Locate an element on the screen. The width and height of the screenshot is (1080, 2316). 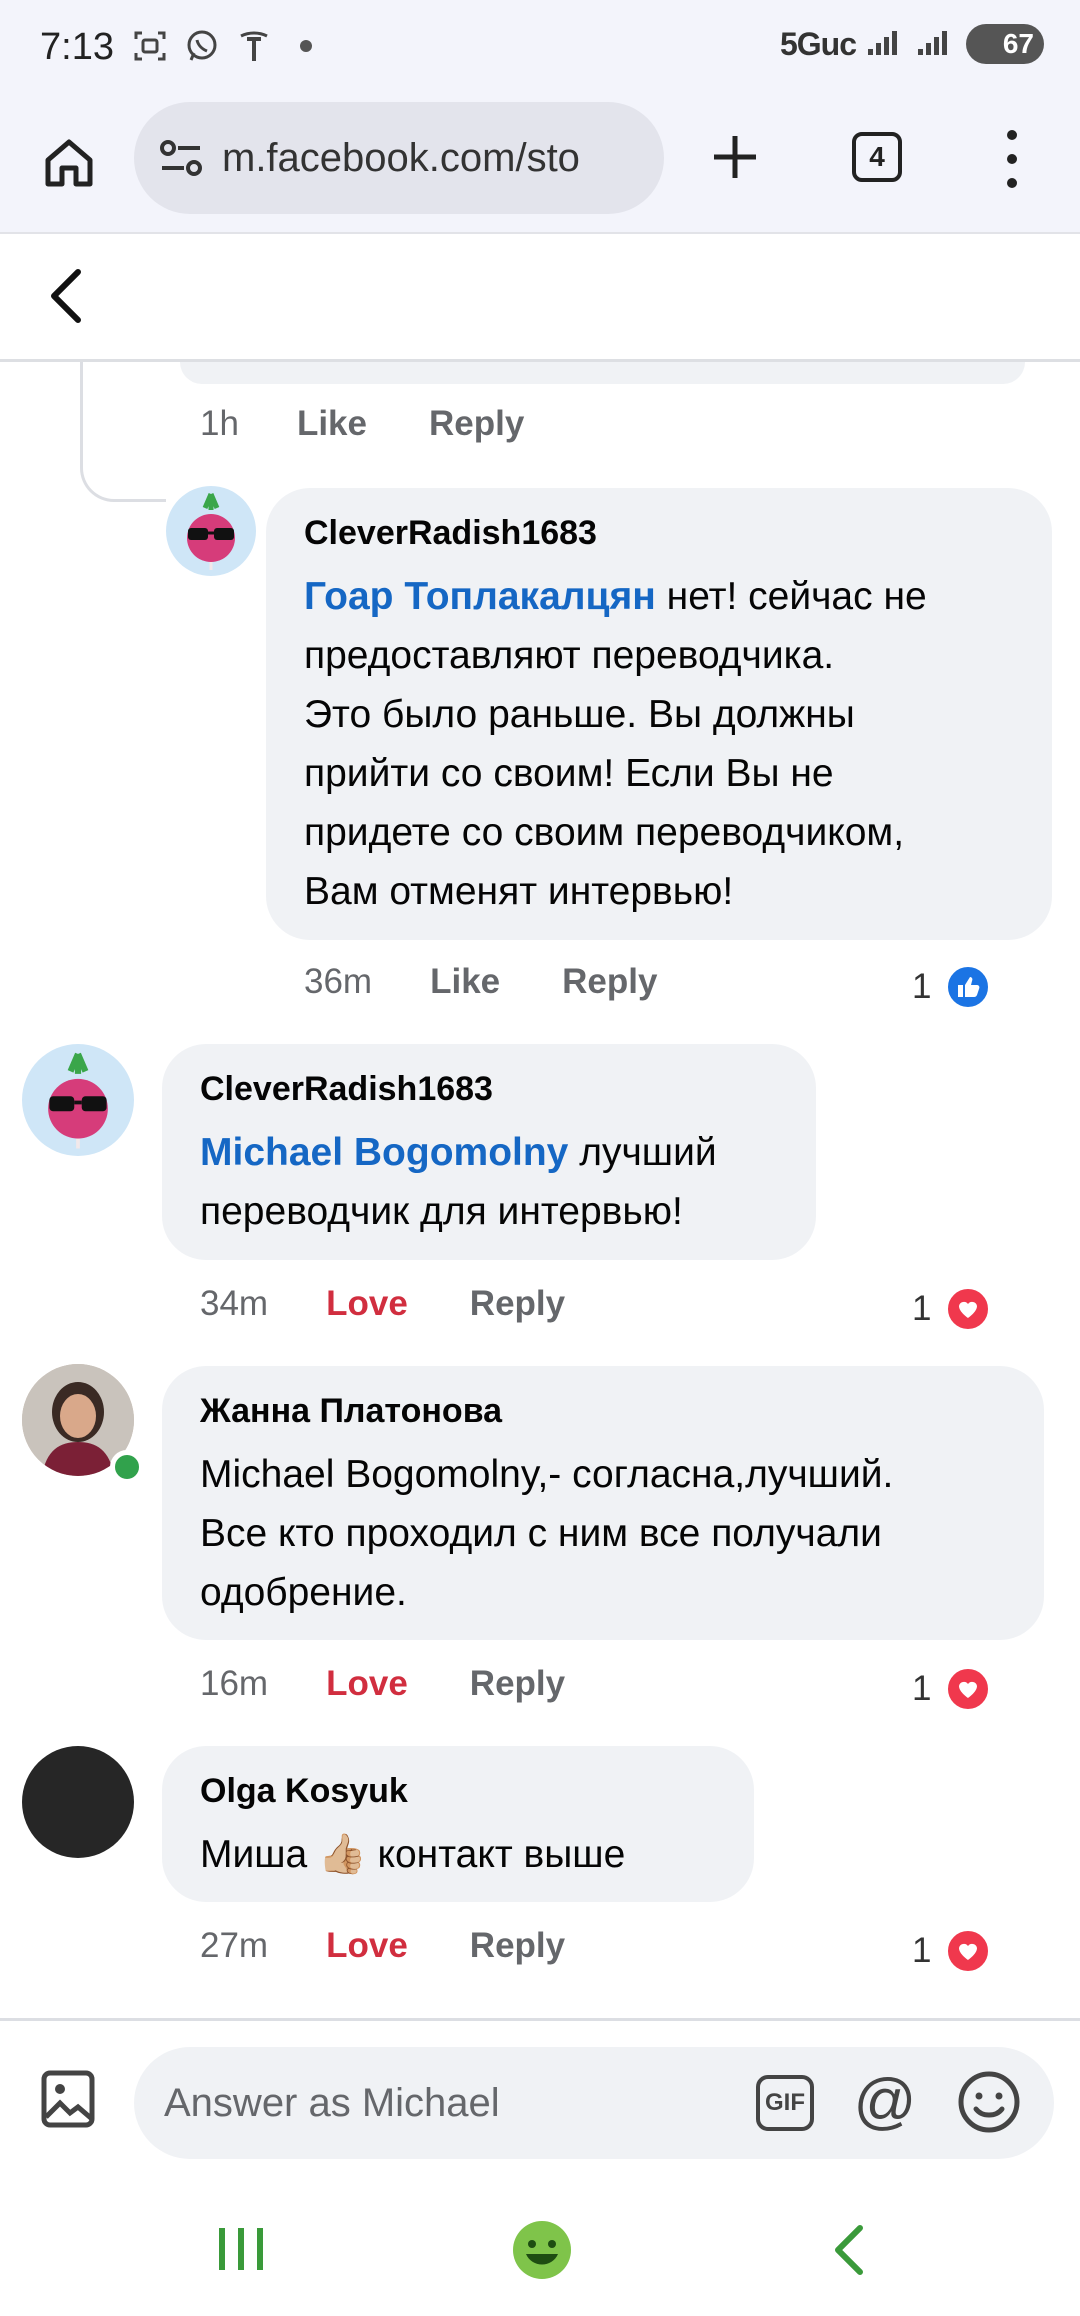
comment-meta: 16m Love Reply is located at coordinates (413, 1684).